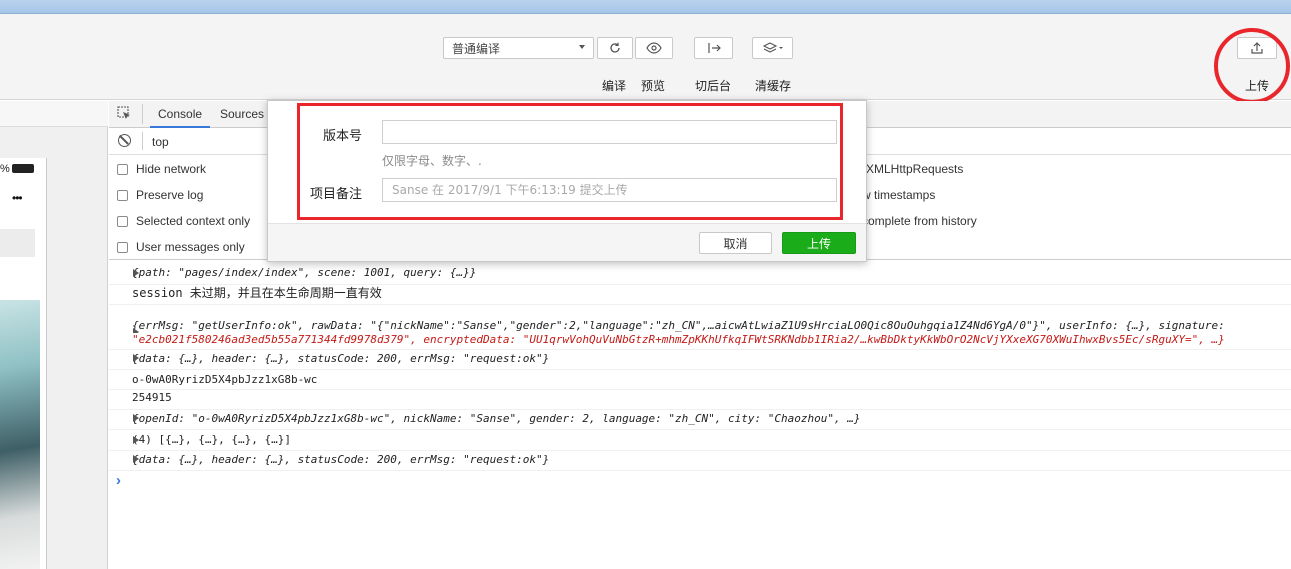 The width and height of the screenshot is (1291, 569). Describe the element at coordinates (152, 397) in the screenshot. I see `console-text: 254915` at that location.